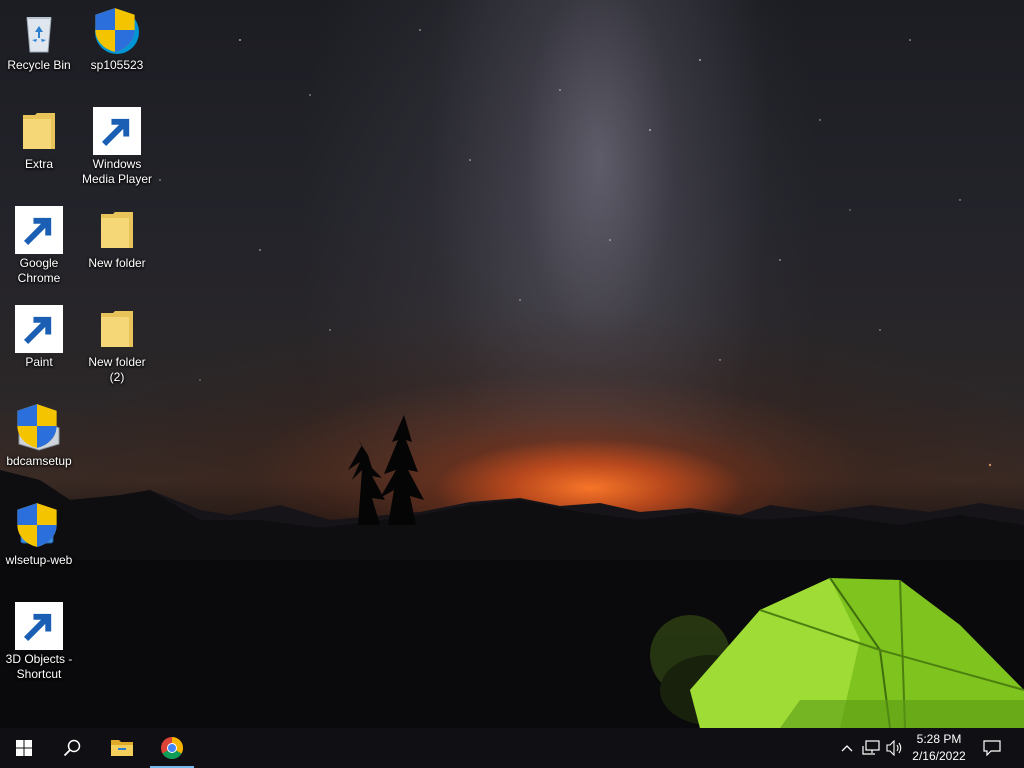 This screenshot has height=768, width=1024. Describe the element at coordinates (39, 666) in the screenshot. I see `desktop-icon-label: 3D Objects - Shortcut` at that location.